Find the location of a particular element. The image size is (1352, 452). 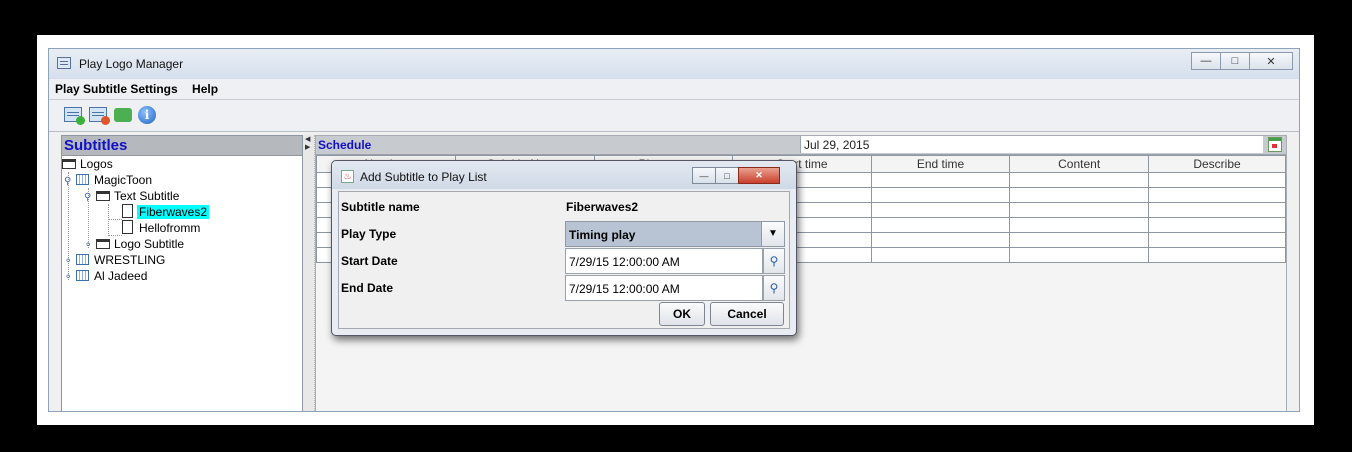

start-date-label: Start Date is located at coordinates (369, 261).